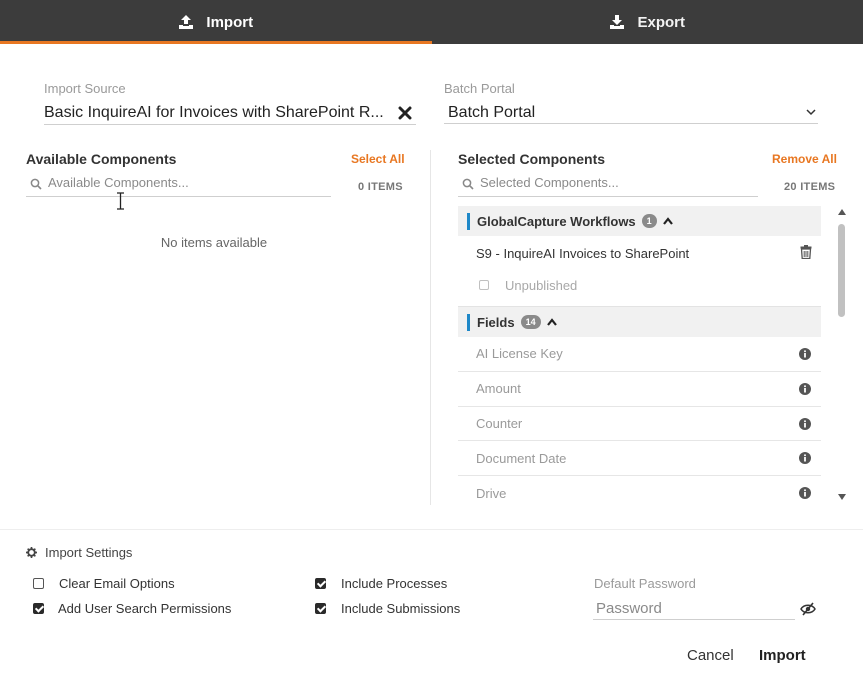 This screenshot has height=678, width=863. I want to click on scrollbar-thumb, so click(841, 270).